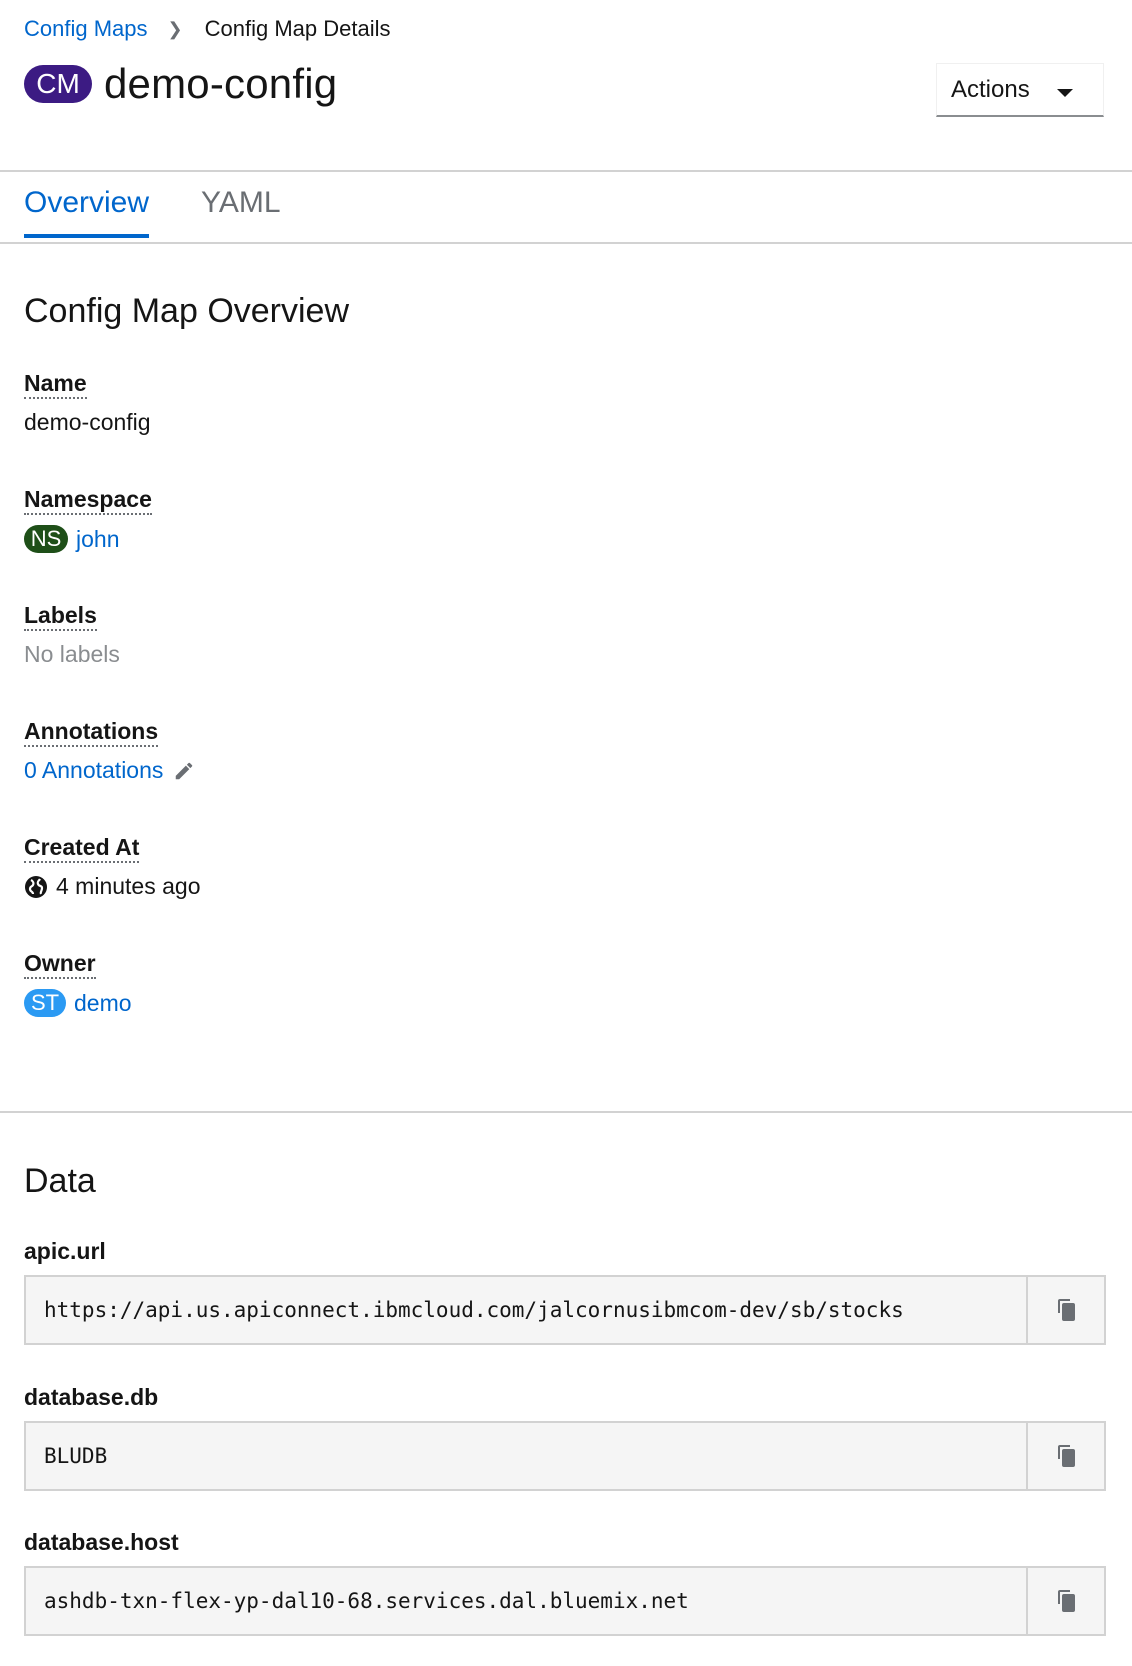 The width and height of the screenshot is (1132, 1666). I want to click on actions-dropdown: Actions, so click(1020, 90).